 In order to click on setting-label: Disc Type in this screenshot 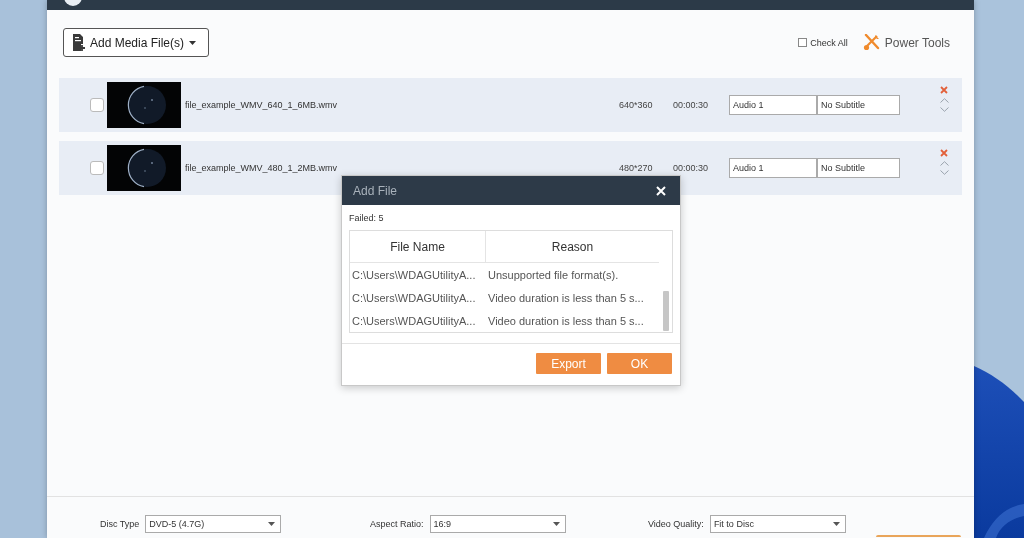, I will do `click(120, 524)`.